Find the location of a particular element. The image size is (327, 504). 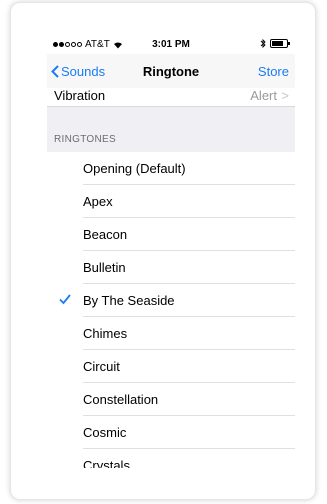

ringtone-label: Apex is located at coordinates (98, 201).